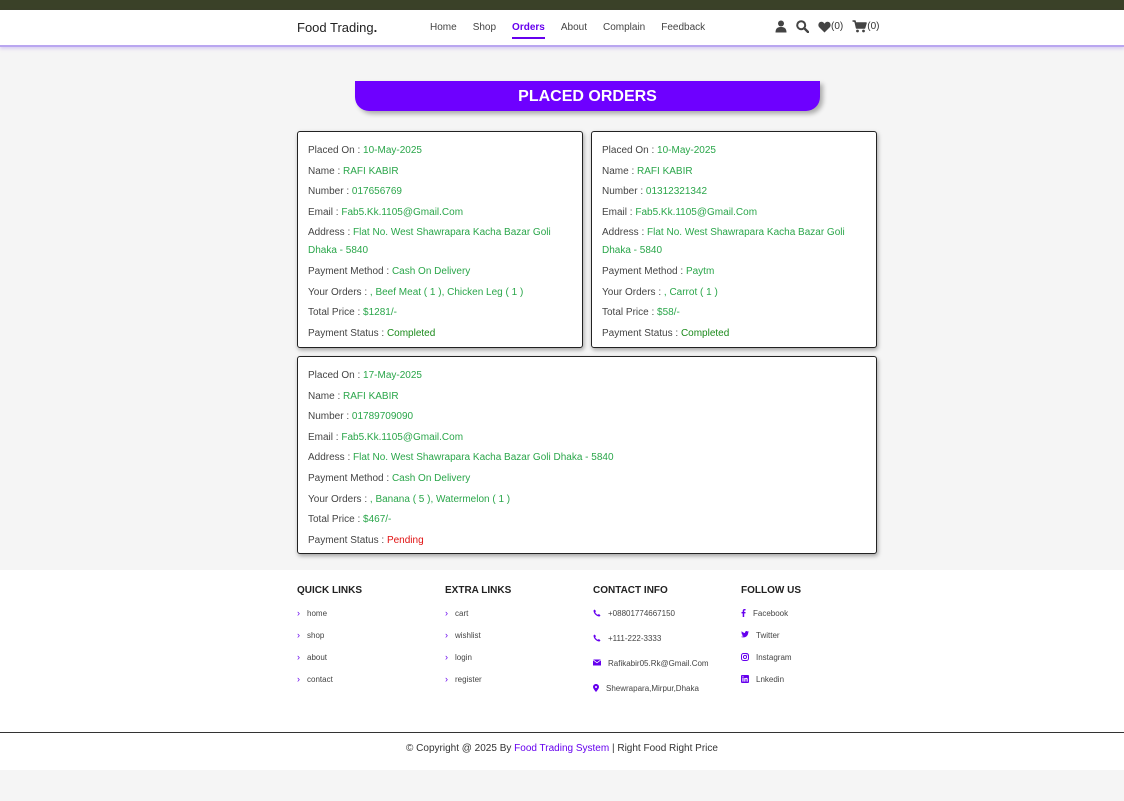 The image size is (1124, 801). What do you see at coordinates (734, 334) in the screenshot?
I see `order-payment-status: Payment Status : Completed` at bounding box center [734, 334].